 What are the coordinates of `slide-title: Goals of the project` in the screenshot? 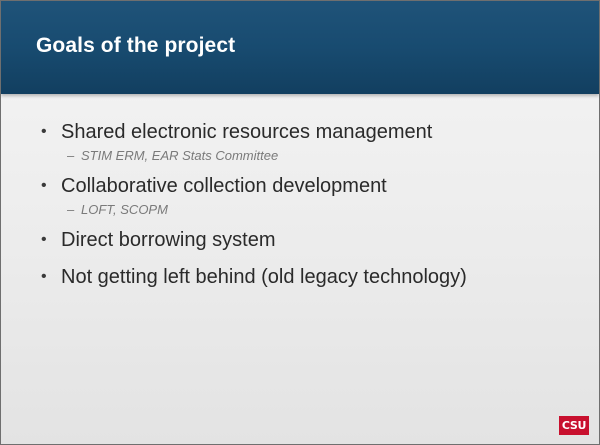 It's located at (136, 45).